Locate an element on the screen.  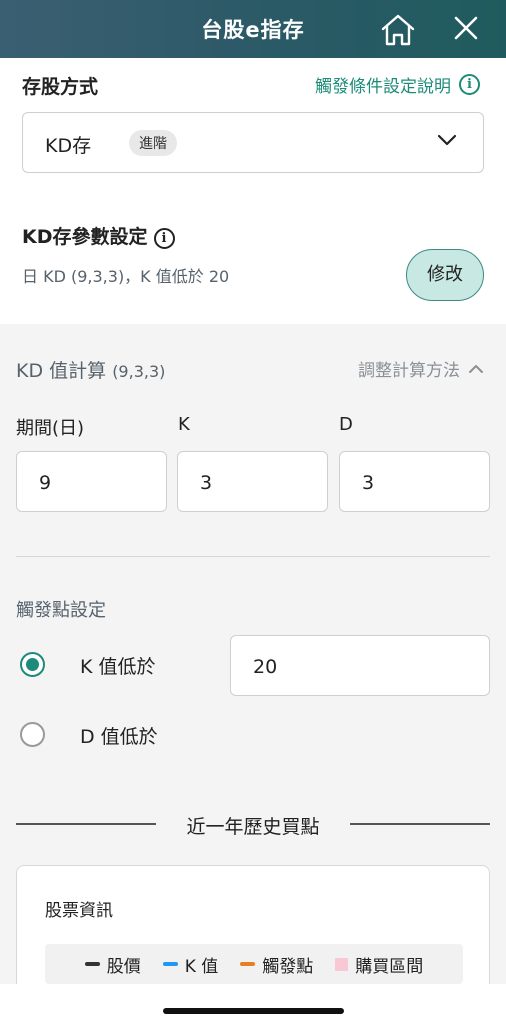
params-summary: 日 KD (9,3,3)，K 值低於 20 is located at coordinates (126, 276).